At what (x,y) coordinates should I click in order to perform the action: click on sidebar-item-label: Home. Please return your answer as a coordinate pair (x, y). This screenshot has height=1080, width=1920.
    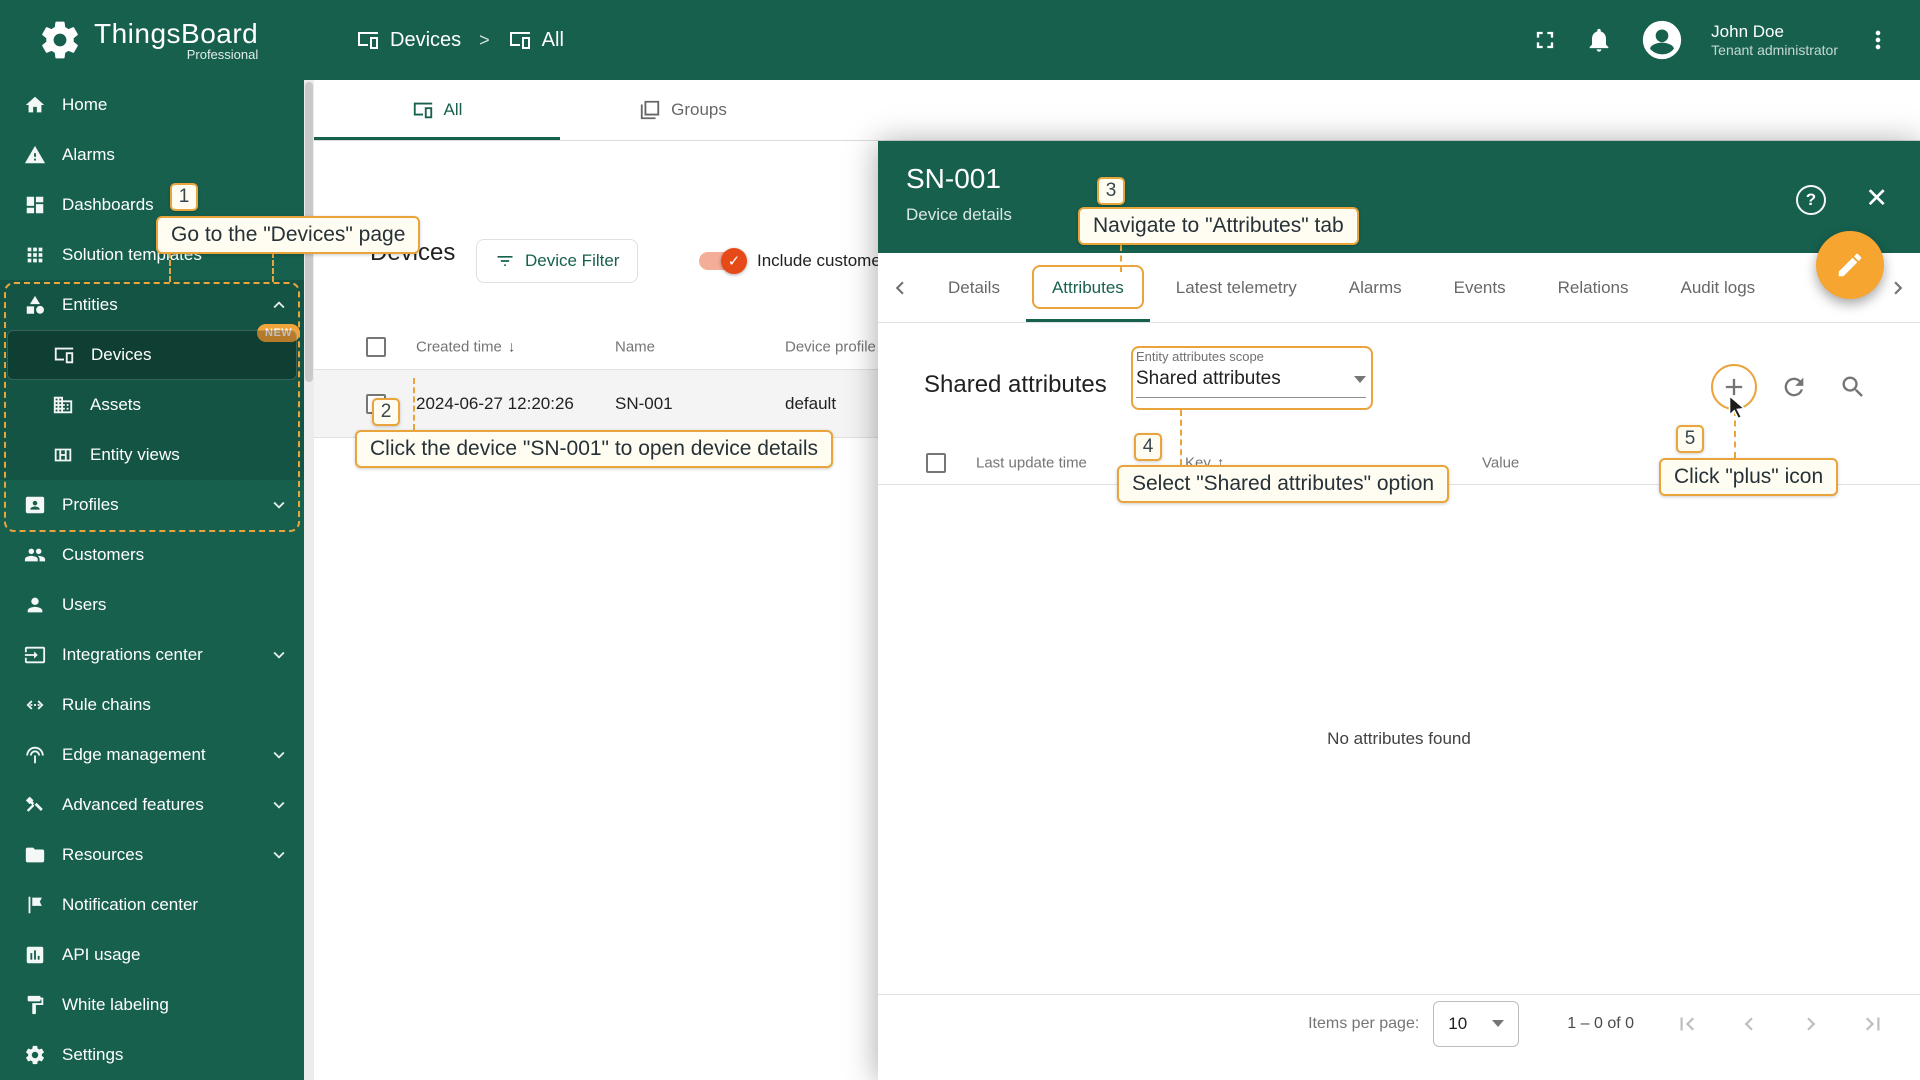
    Looking at the image, I should click on (85, 104).